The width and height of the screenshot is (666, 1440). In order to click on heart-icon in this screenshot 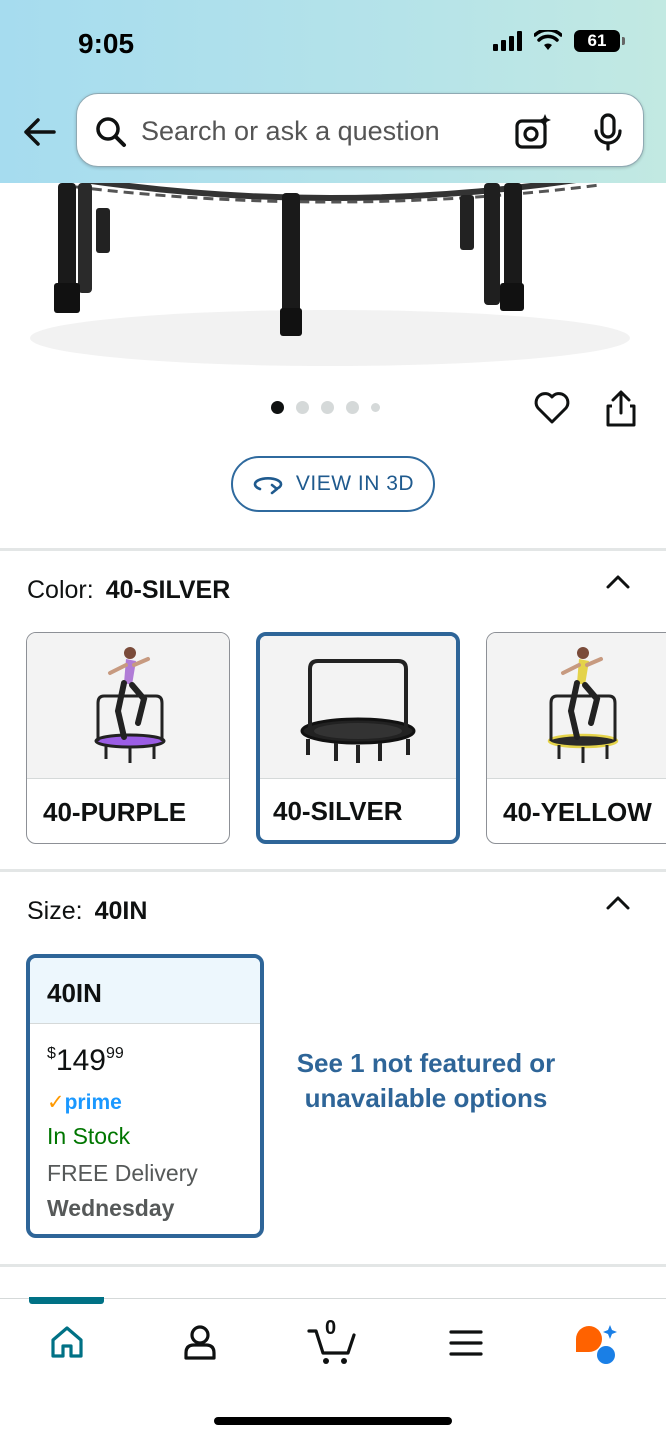, I will do `click(552, 408)`.